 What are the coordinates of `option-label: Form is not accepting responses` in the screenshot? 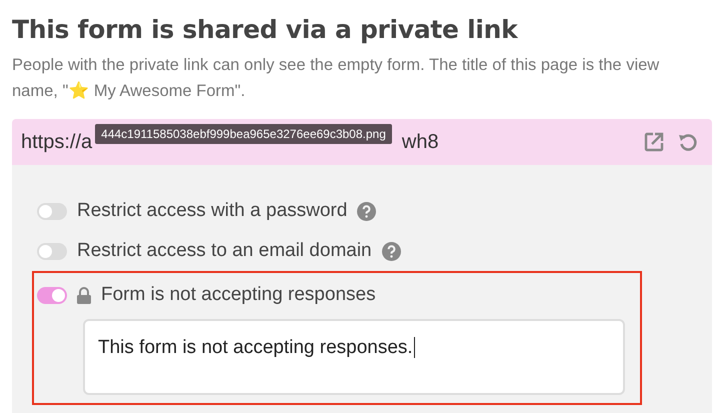 It's located at (238, 295).